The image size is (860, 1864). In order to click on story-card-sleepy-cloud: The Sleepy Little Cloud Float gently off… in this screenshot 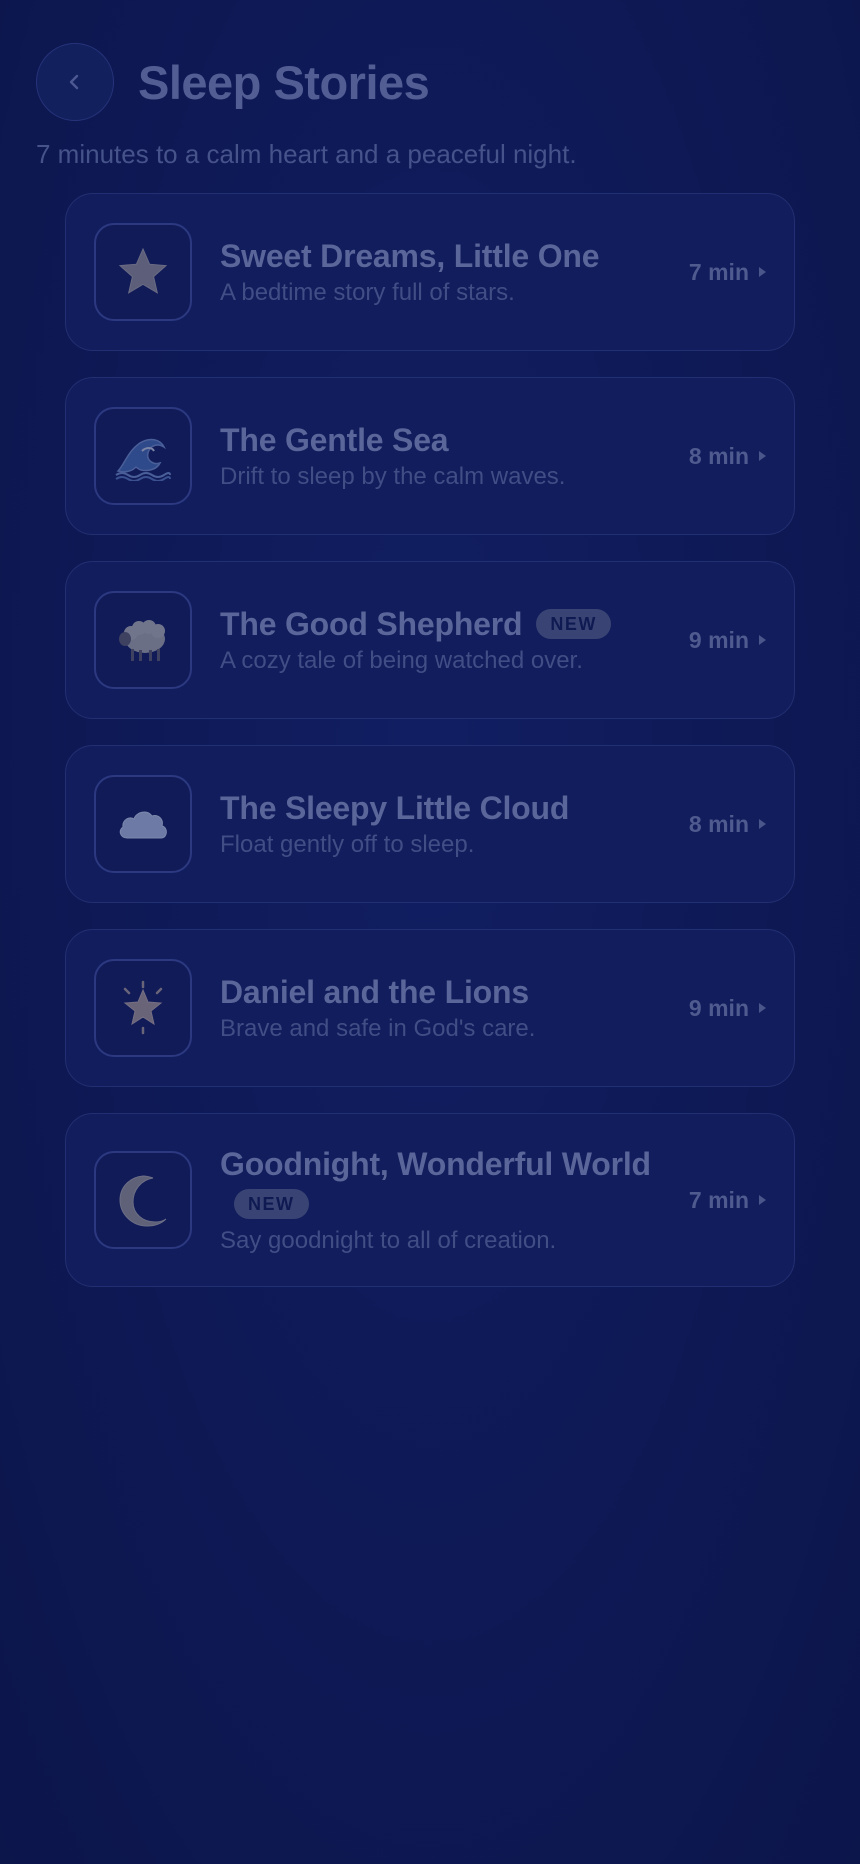, I will do `click(430, 824)`.